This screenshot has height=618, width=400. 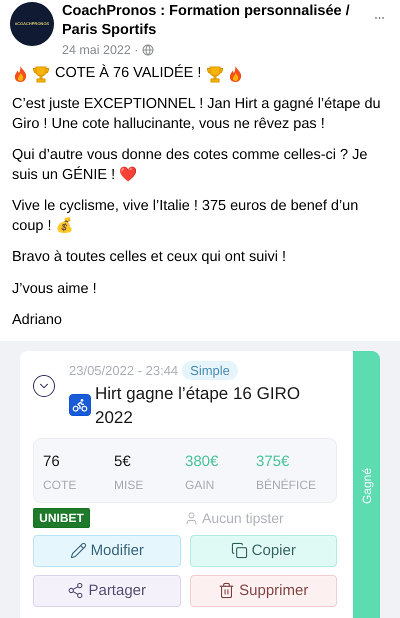 What do you see at coordinates (379, 18) in the screenshot?
I see `more-icon` at bounding box center [379, 18].